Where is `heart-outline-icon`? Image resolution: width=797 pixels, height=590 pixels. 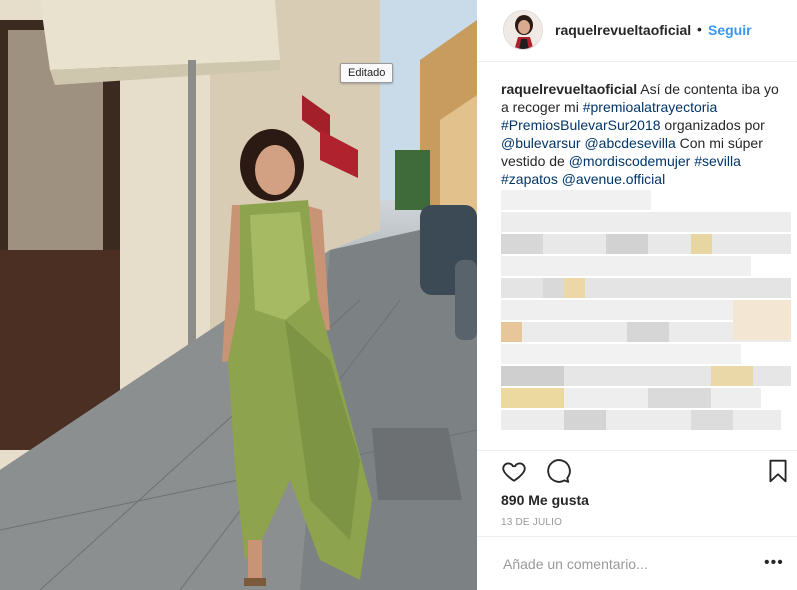 heart-outline-icon is located at coordinates (514, 471).